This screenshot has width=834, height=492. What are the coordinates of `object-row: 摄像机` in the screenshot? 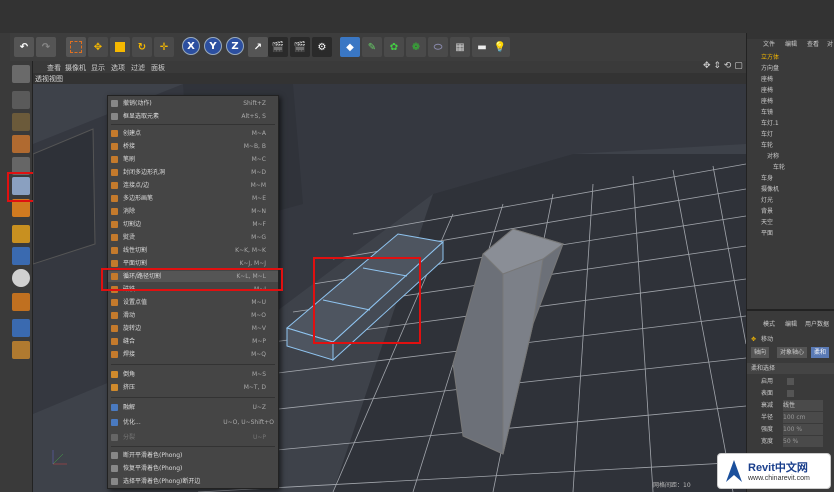 It's located at (790, 189).